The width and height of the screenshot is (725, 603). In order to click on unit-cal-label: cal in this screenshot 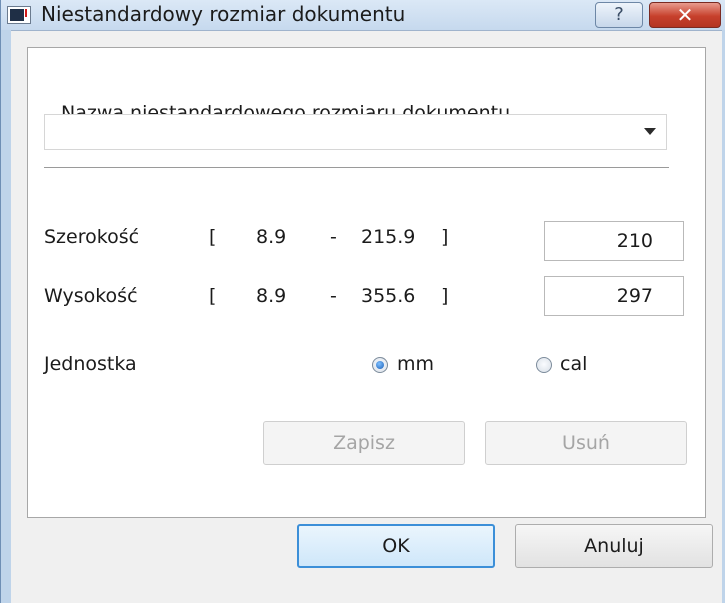, I will do `click(573, 364)`.